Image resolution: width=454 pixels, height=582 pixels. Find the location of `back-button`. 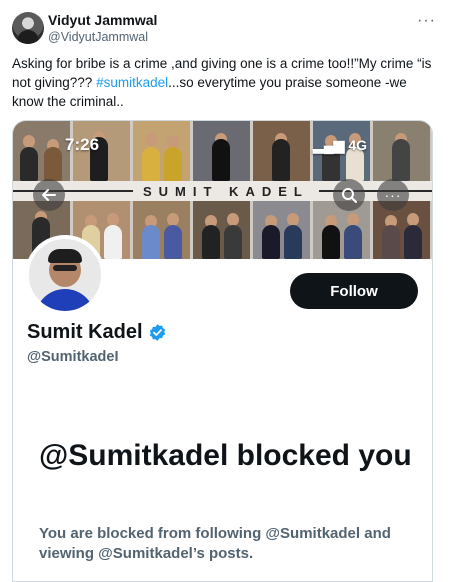

back-button is located at coordinates (49, 195).